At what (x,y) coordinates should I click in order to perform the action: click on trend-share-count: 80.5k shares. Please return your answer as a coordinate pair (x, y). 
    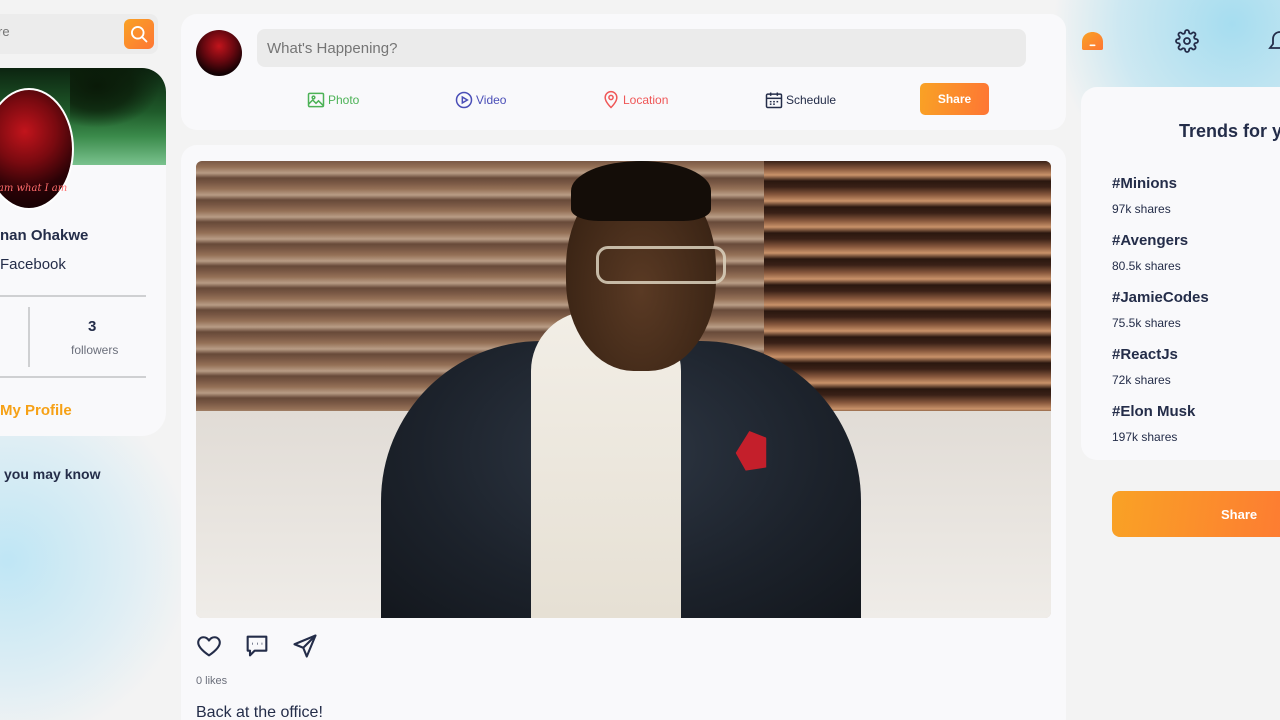
    Looking at the image, I should click on (1146, 266).